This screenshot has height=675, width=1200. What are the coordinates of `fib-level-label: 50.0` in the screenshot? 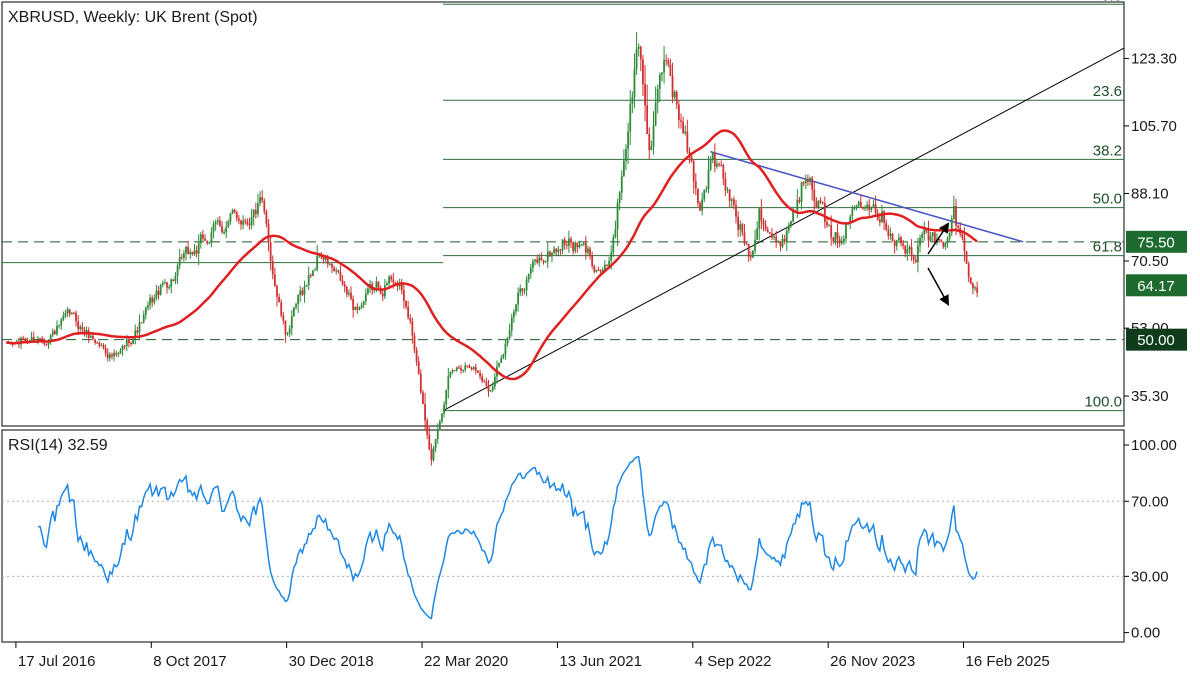 It's located at (1107, 199).